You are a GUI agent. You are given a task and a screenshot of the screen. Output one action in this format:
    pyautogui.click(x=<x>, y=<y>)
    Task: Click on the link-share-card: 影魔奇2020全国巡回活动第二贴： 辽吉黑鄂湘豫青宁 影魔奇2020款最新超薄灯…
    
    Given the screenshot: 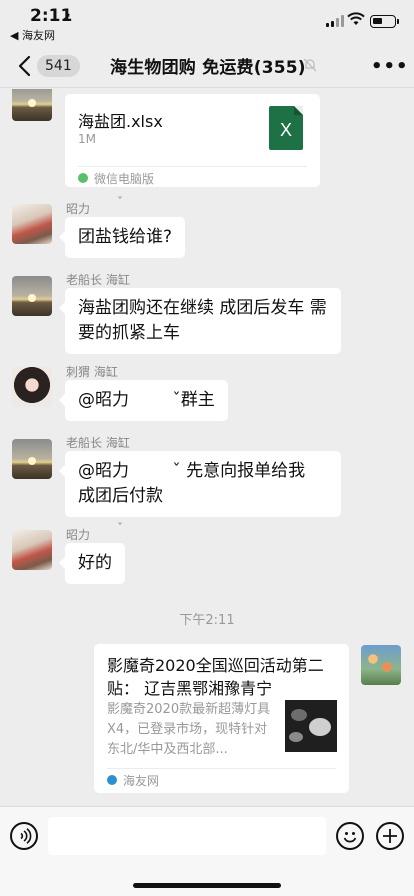 What is the action you would take?
    pyautogui.click(x=221, y=718)
    